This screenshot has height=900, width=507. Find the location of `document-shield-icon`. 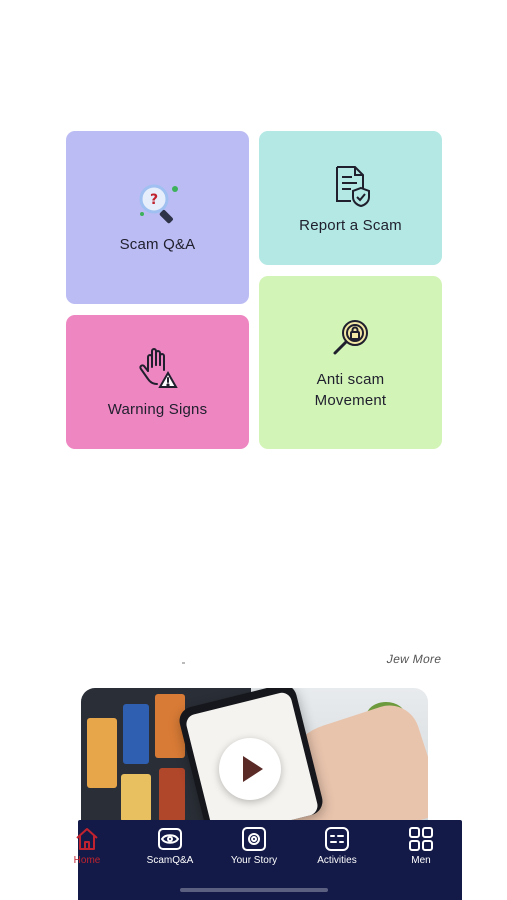

document-shield-icon is located at coordinates (352, 186).